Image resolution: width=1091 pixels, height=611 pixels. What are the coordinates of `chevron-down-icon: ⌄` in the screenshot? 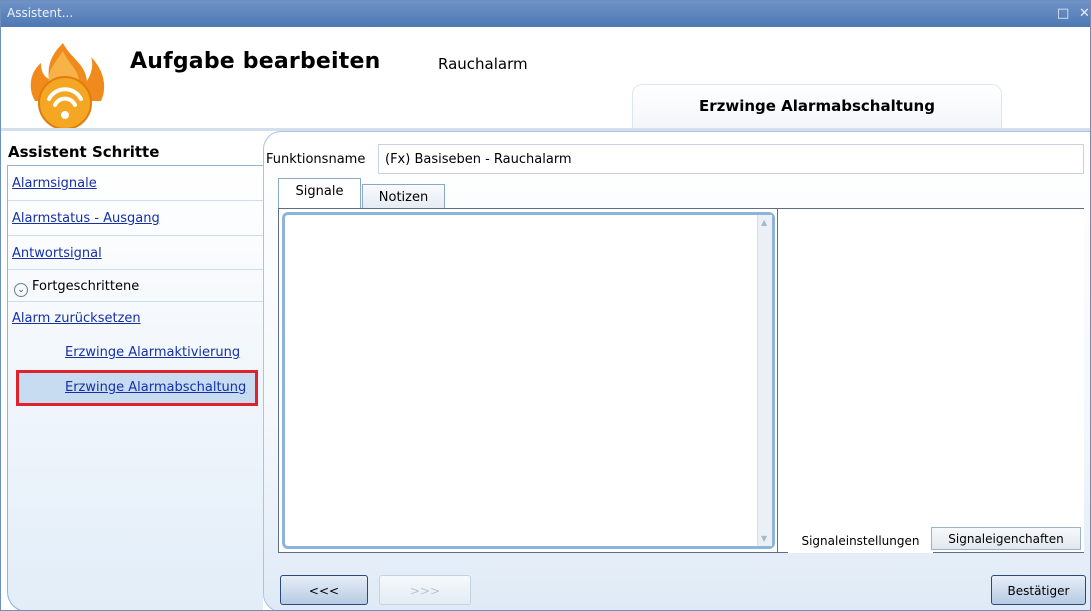 It's located at (21, 290).